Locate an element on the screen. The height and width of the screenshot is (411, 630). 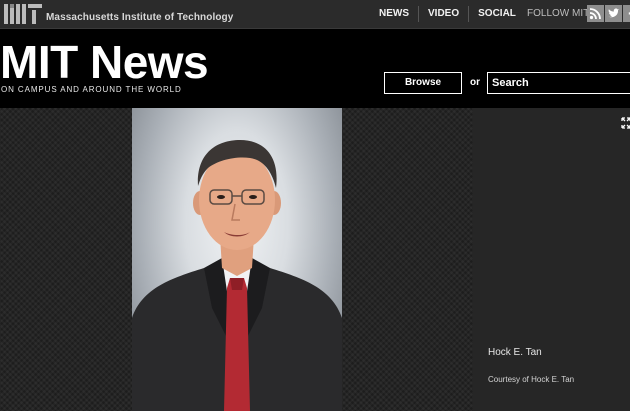
browse-button: Browse is located at coordinates (423, 83).